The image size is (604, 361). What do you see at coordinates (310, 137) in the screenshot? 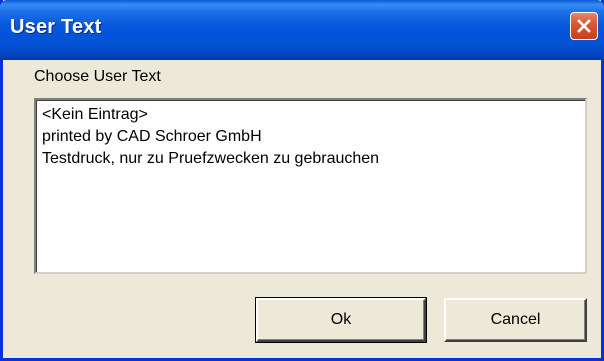
I see `list-item: printed by CAD Schroer GmbH` at bounding box center [310, 137].